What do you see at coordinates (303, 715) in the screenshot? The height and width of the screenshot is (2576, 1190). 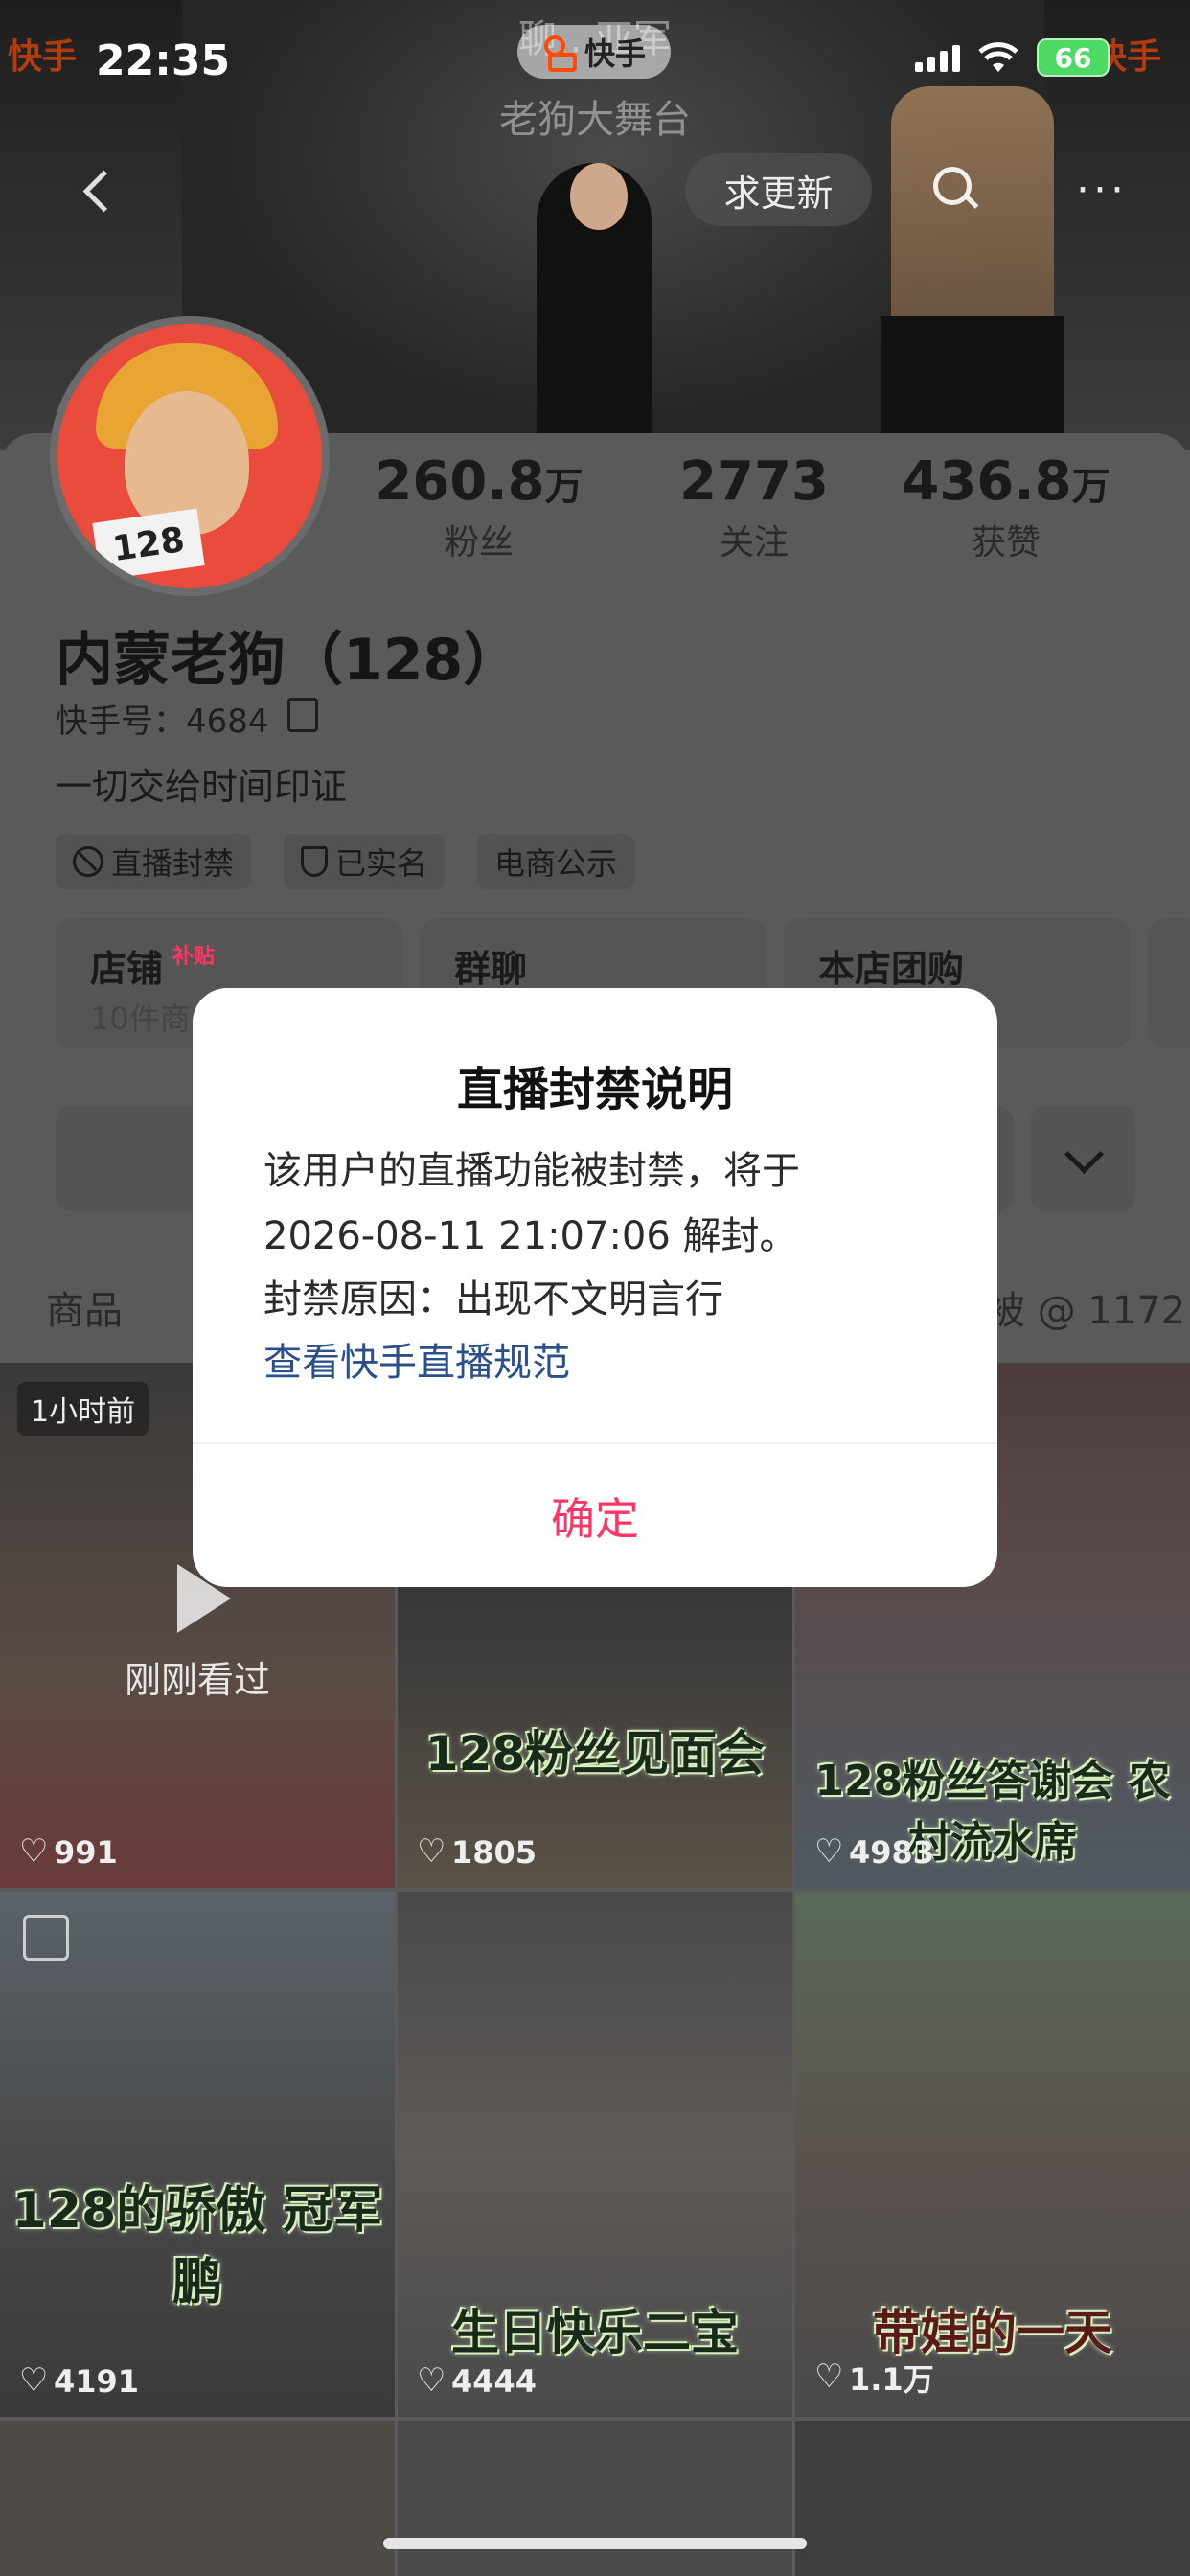 I see `copy-icon` at bounding box center [303, 715].